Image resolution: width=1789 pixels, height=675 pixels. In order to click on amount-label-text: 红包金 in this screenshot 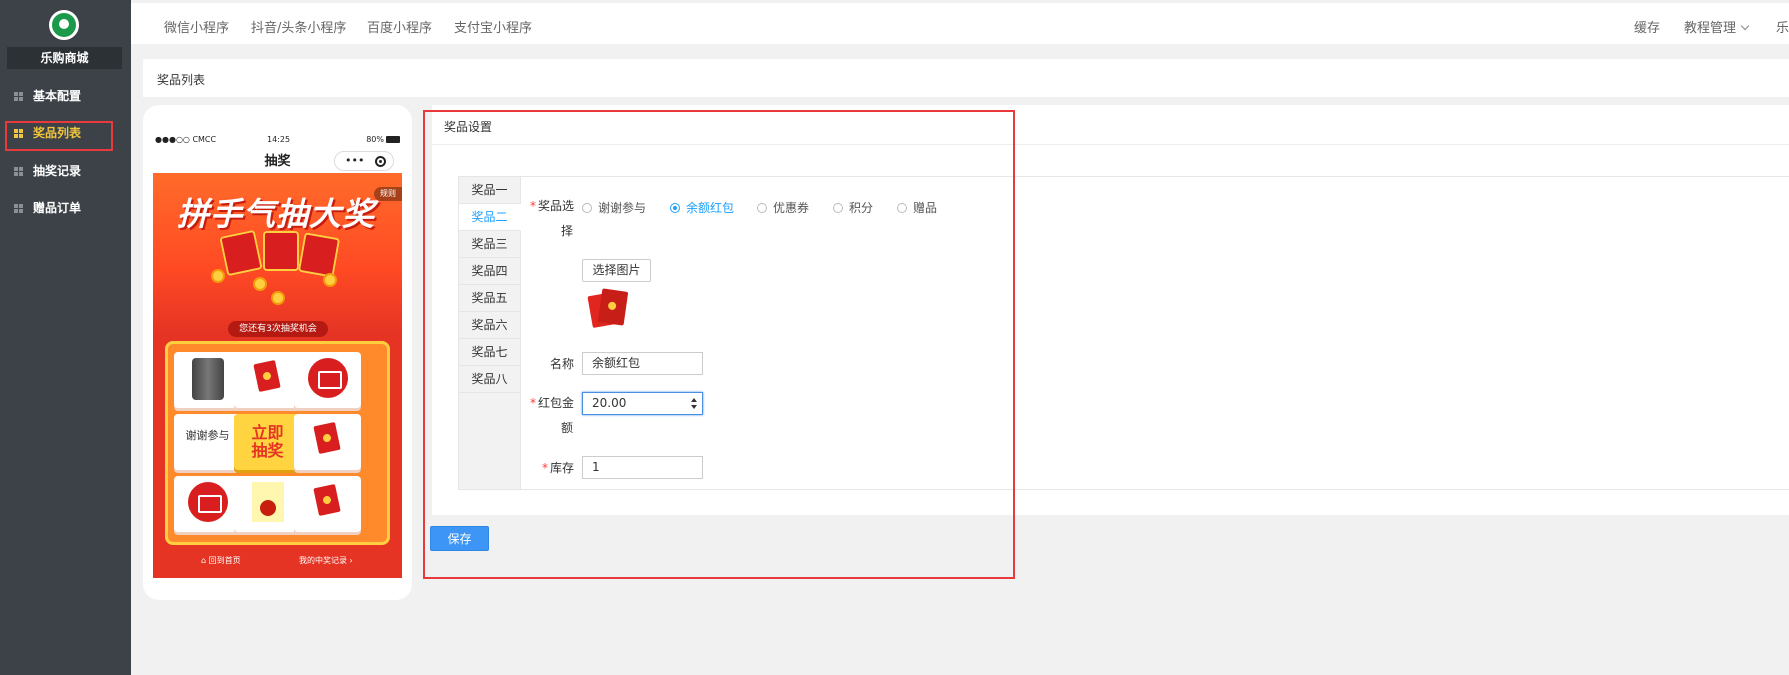, I will do `click(555, 403)`.